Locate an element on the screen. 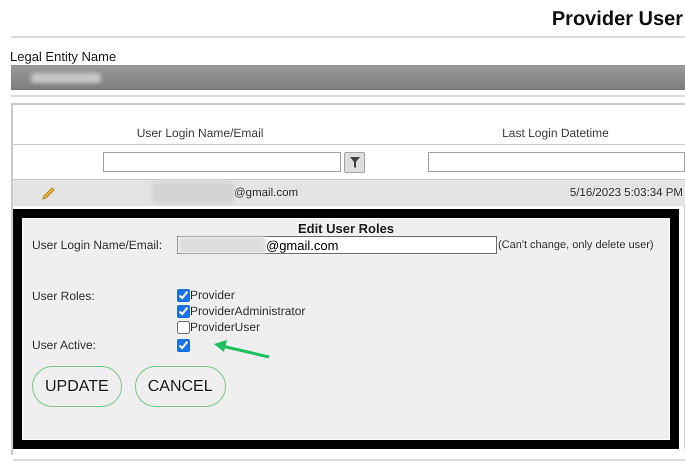 The image size is (685, 464). filter-icon is located at coordinates (355, 162).